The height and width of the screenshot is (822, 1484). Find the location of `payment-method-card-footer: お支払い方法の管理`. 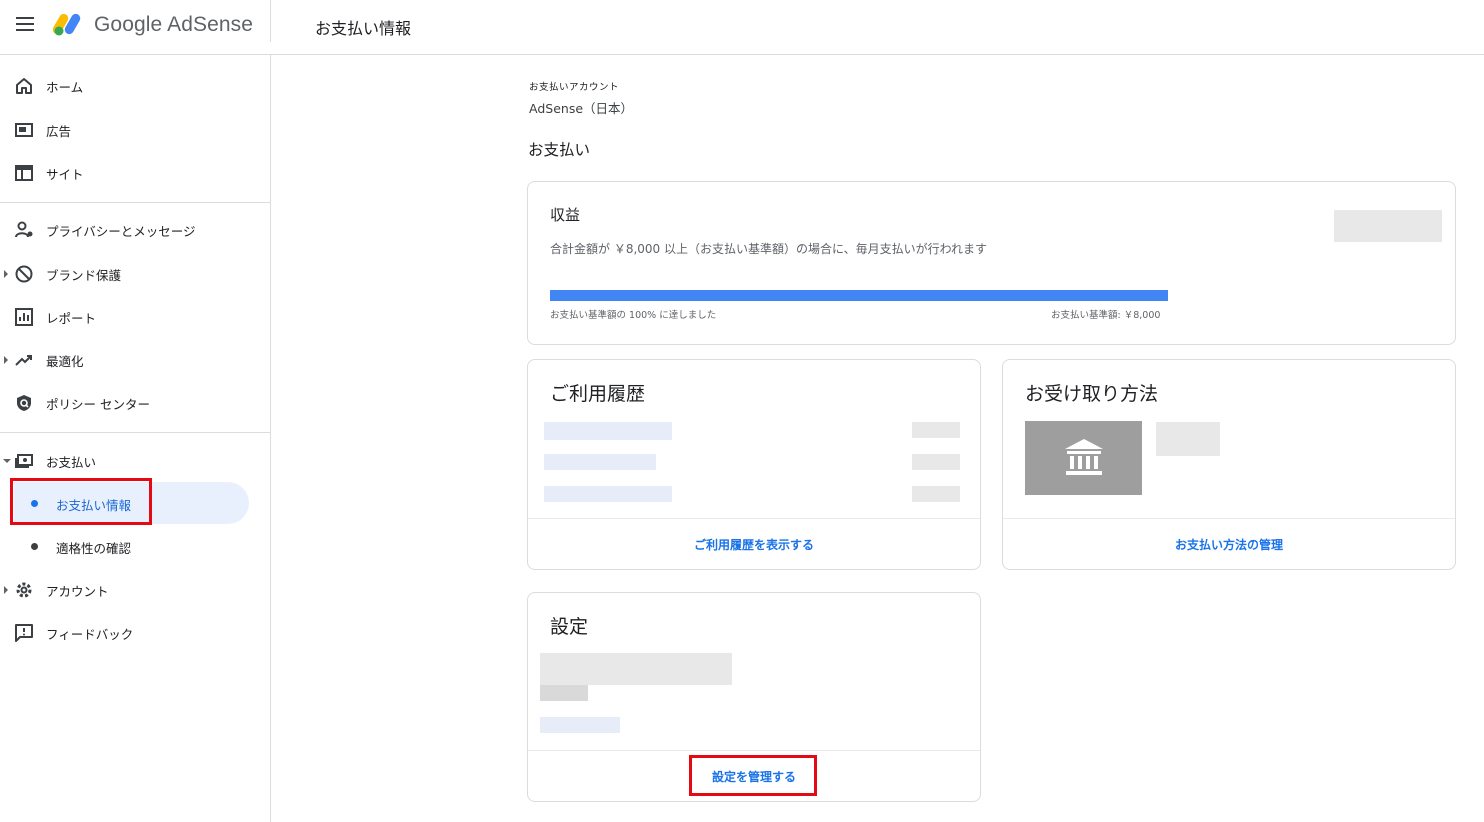

payment-method-card-footer: お支払い方法の管理 is located at coordinates (1229, 543).